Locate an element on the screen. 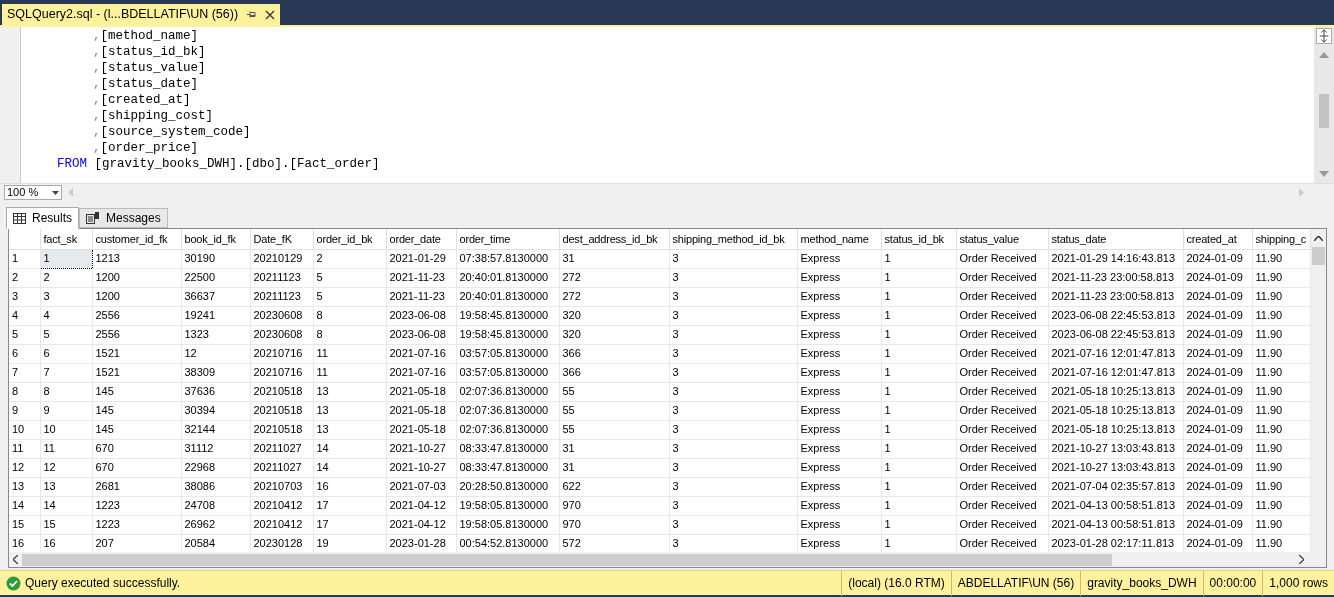 This screenshot has width=1334, height=597. row-number: 5 is located at coordinates (24, 334).